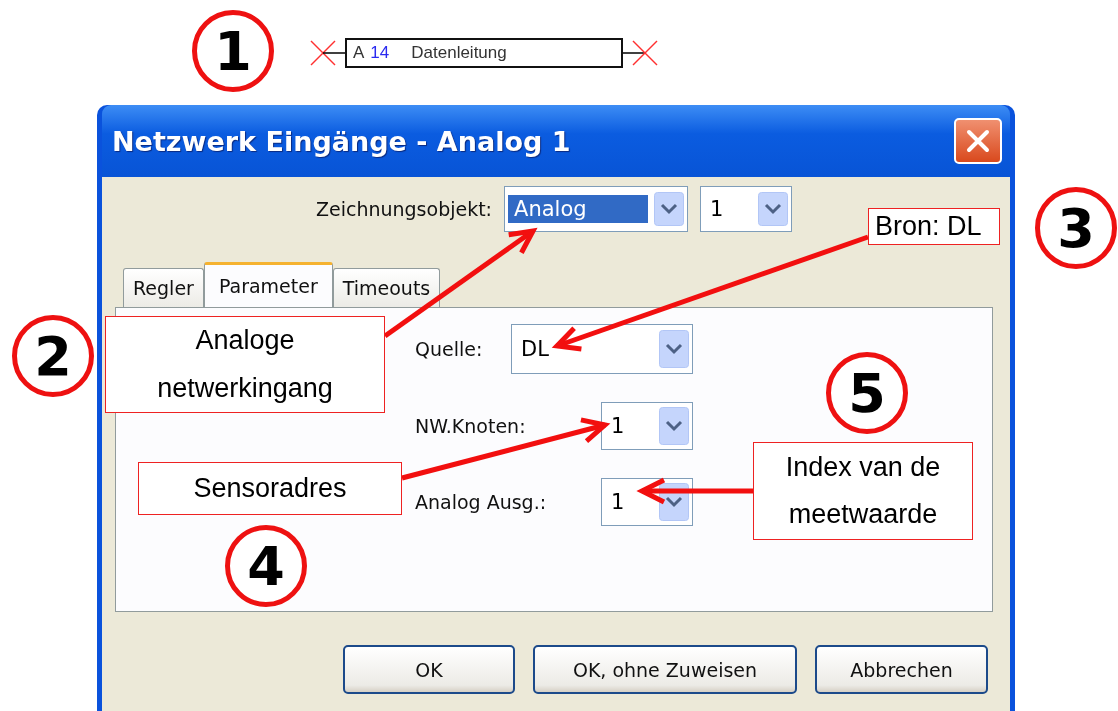  What do you see at coordinates (359, 53) in the screenshot?
I see `block-prefix: A` at bounding box center [359, 53].